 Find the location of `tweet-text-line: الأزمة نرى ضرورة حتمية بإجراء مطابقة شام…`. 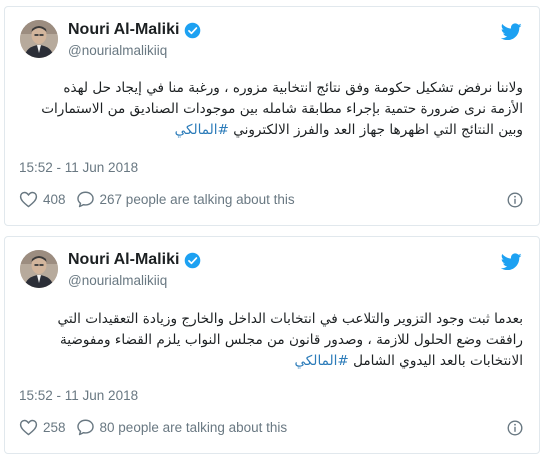

tweet-text-line: الأزمة نرى ضرورة حتمية بإجراء مطابقة شام… is located at coordinates (282, 109).